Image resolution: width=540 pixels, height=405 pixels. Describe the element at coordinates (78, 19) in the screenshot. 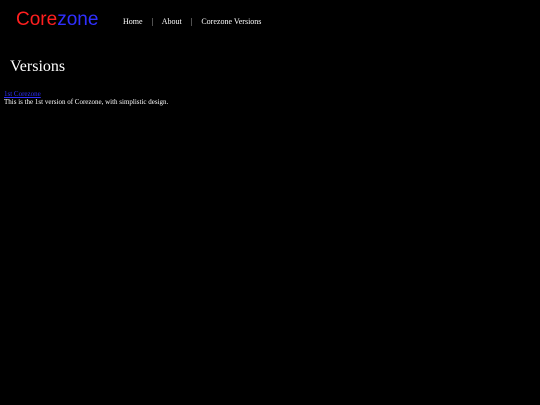

I see `logo-zone-text: zone` at that location.